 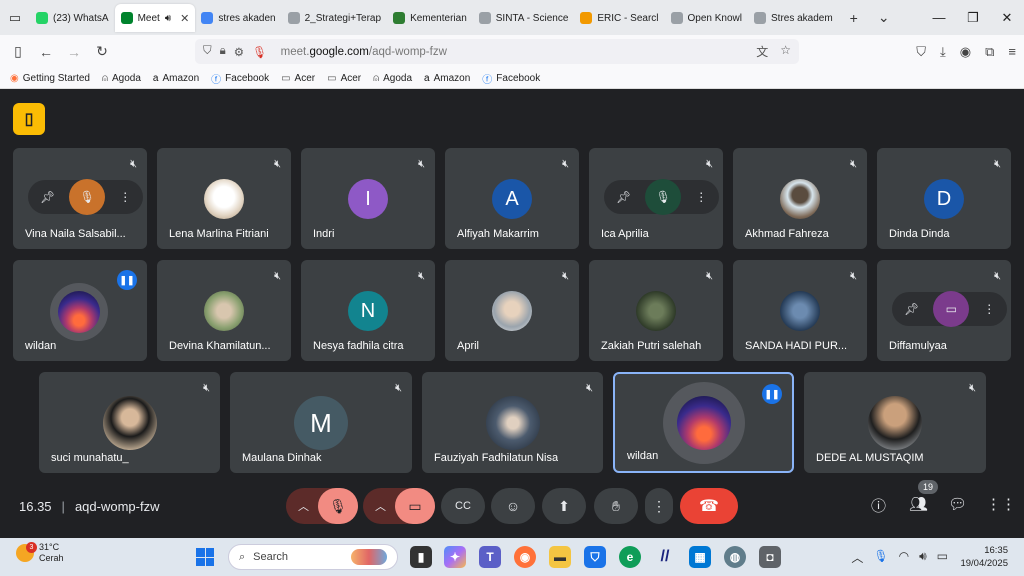 I want to click on participant-tile: 🔇︎ DEDE AL MUSTAQIM, so click(x=895, y=422).